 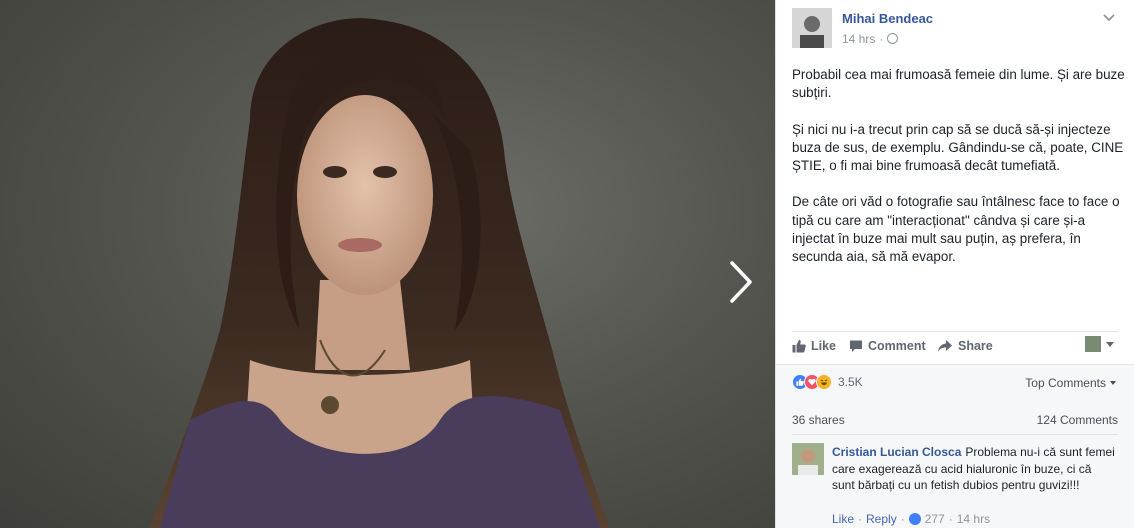 I want to click on share-button: Share, so click(x=965, y=346).